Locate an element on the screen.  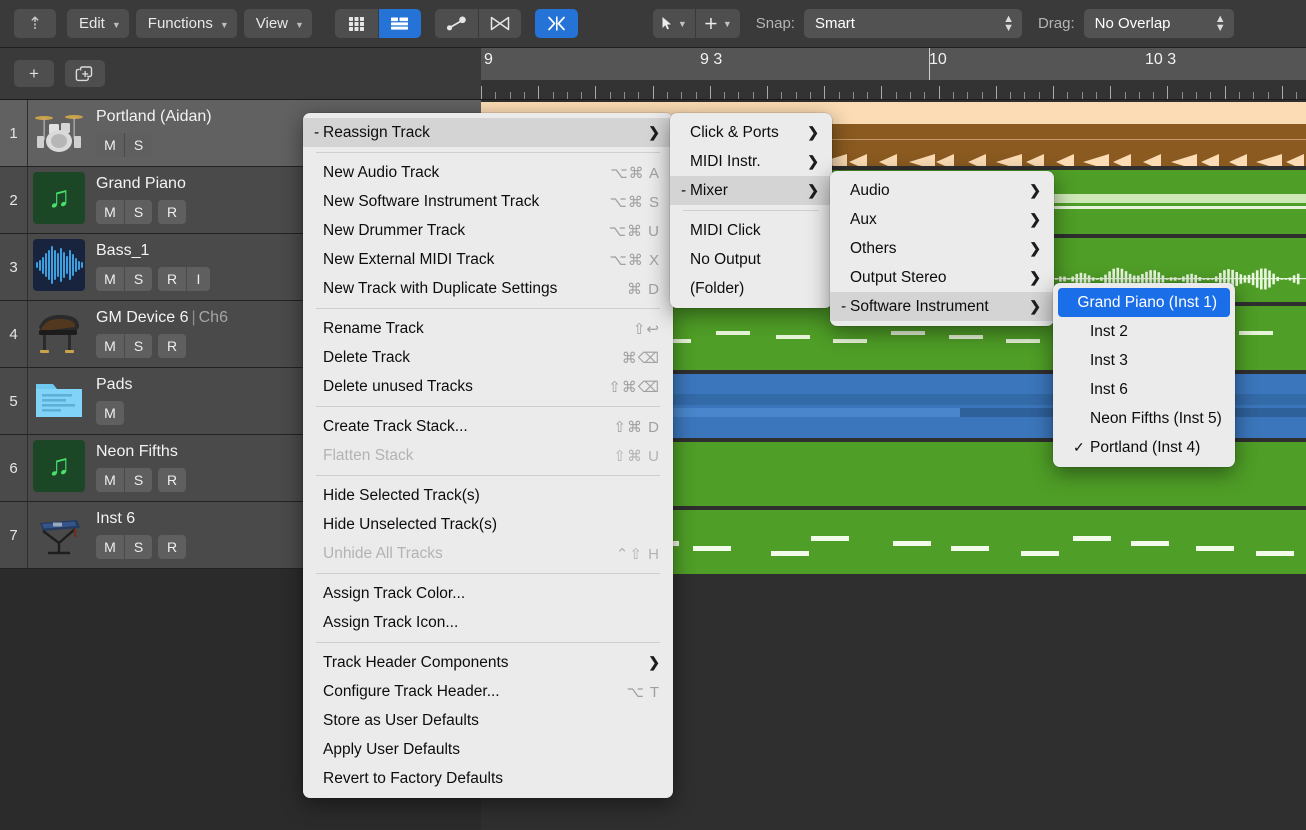
pointer-tool-button: ▼ is located at coordinates (674, 23).